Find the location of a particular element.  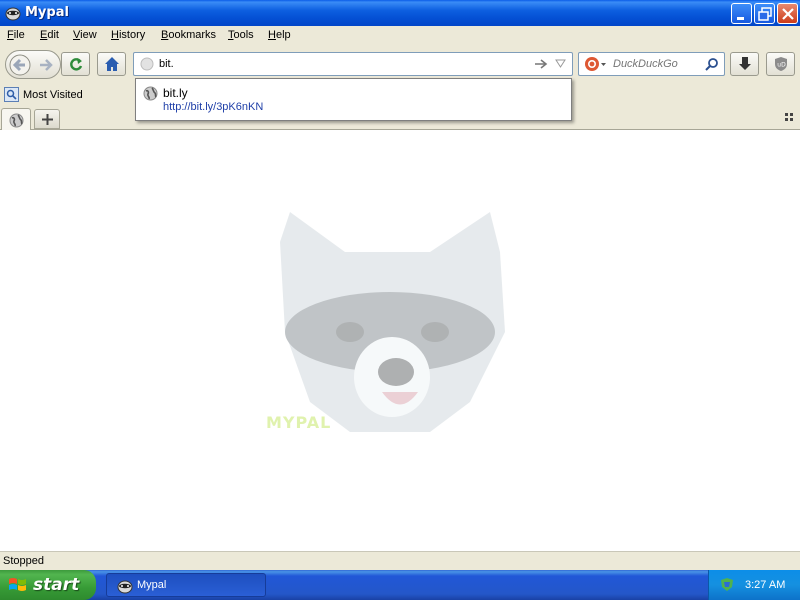

downloads-button is located at coordinates (744, 64).